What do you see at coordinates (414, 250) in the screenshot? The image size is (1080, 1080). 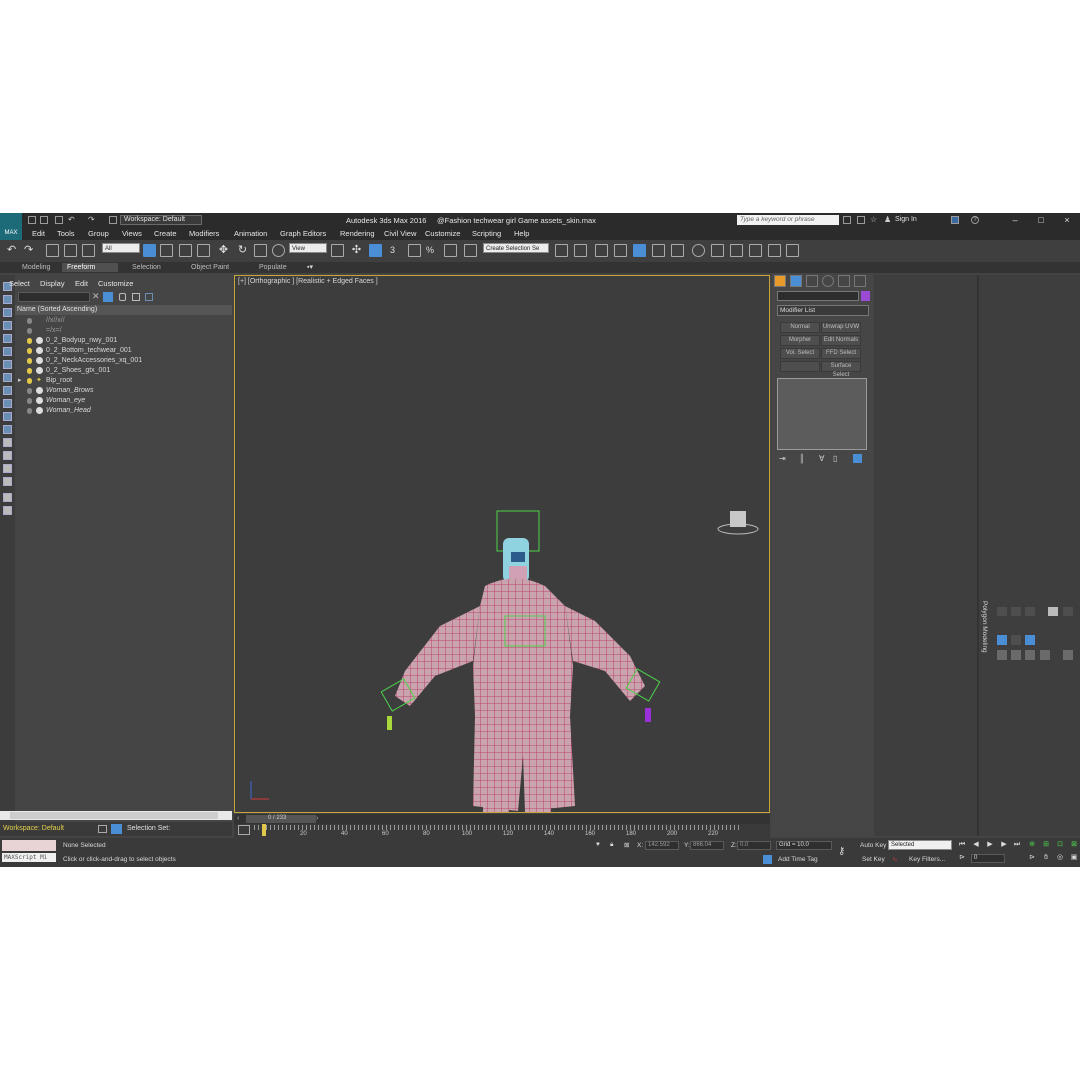 I see `angle-snap-icon` at bounding box center [414, 250].